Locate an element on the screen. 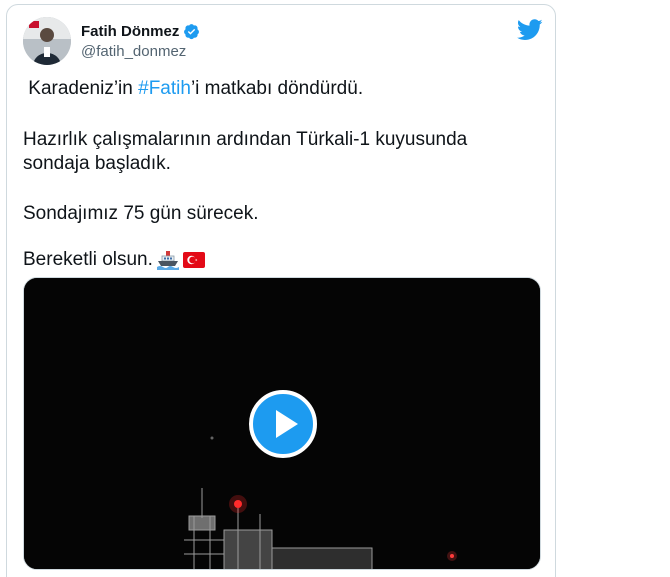  author-name-row: Fatih Dönmez is located at coordinates (140, 31).